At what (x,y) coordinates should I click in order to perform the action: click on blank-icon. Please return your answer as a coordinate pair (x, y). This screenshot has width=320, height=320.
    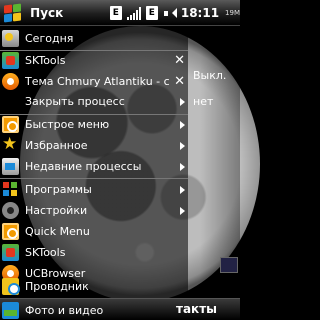
    Looking at the image, I should click on (10, 101).